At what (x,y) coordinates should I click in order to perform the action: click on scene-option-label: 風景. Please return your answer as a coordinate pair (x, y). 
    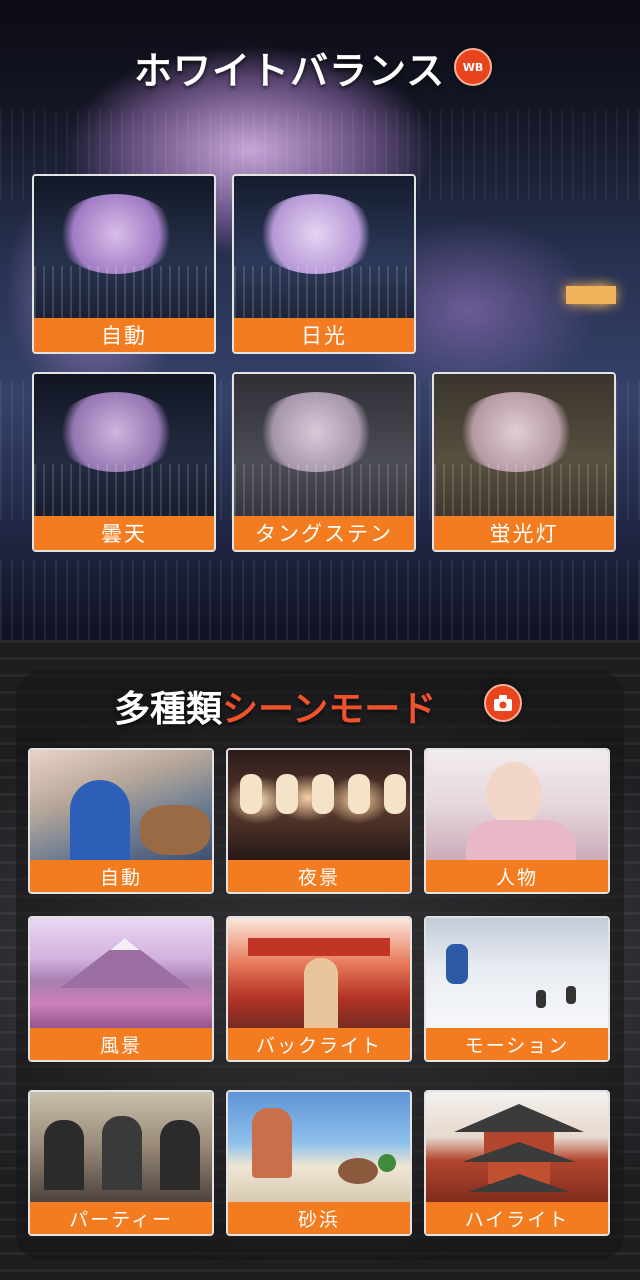
    Looking at the image, I should click on (121, 1044).